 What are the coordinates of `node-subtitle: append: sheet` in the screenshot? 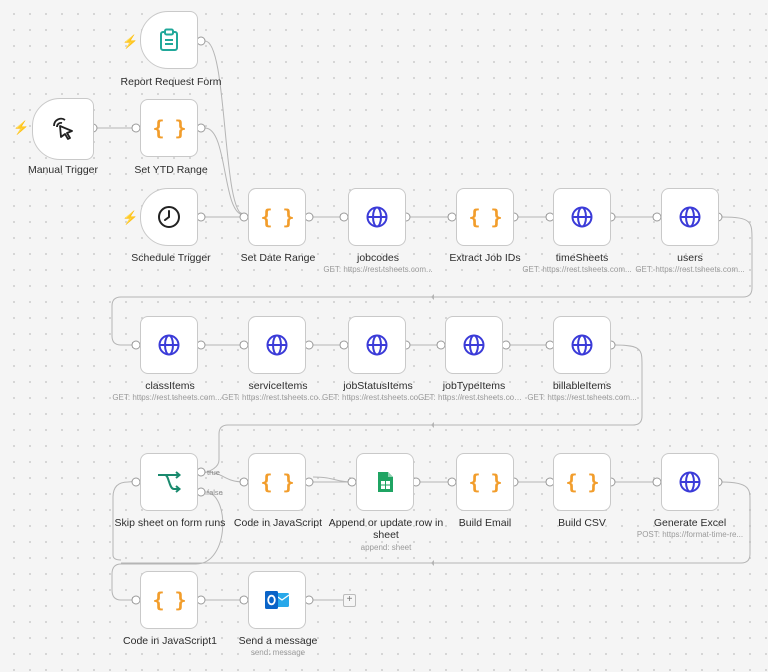 It's located at (386, 547).